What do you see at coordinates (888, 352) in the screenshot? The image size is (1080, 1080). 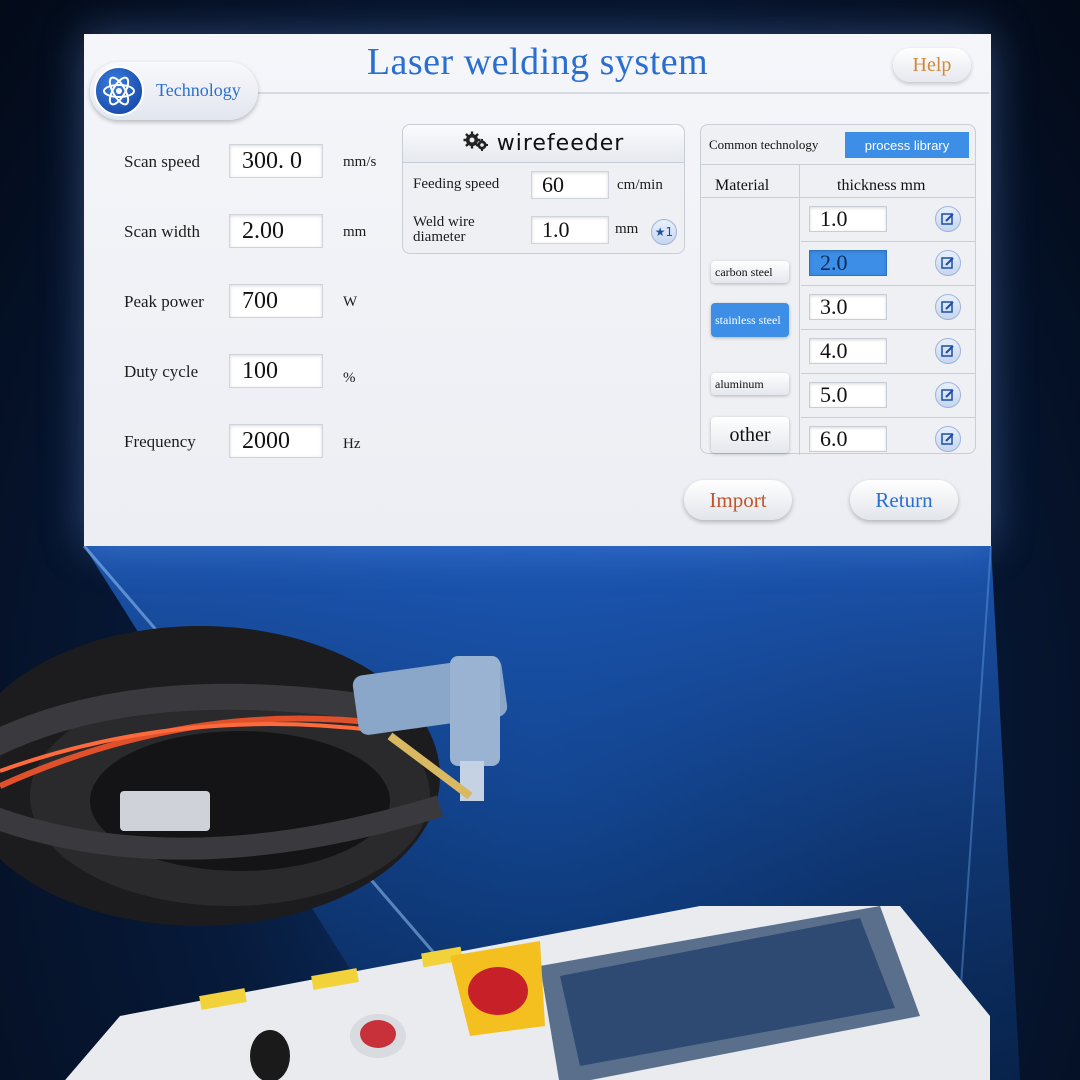 I see `thickness-row: 4.0` at bounding box center [888, 352].